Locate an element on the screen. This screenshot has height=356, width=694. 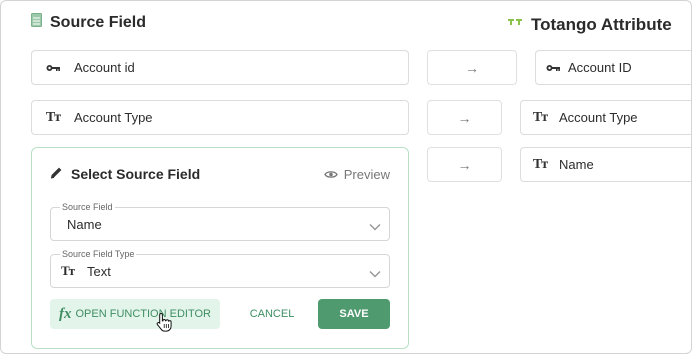
source-field-title: Source Field is located at coordinates (98, 22).